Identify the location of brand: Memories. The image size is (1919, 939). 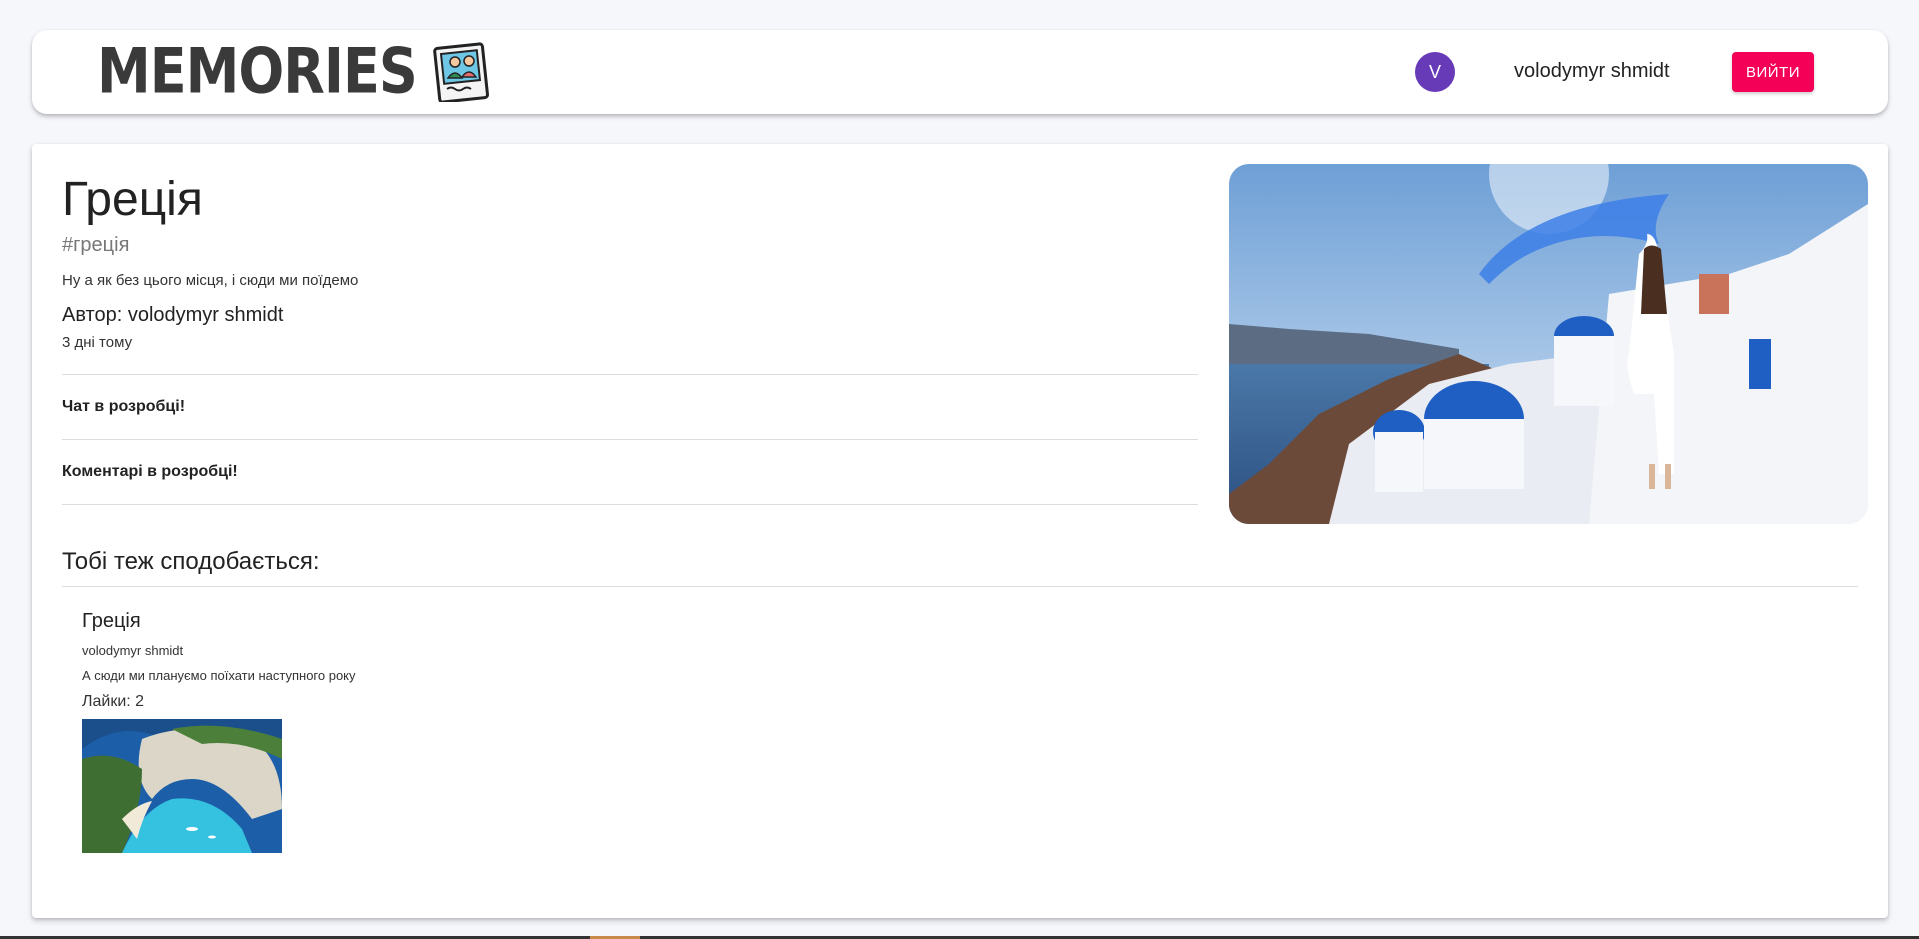
(293, 71).